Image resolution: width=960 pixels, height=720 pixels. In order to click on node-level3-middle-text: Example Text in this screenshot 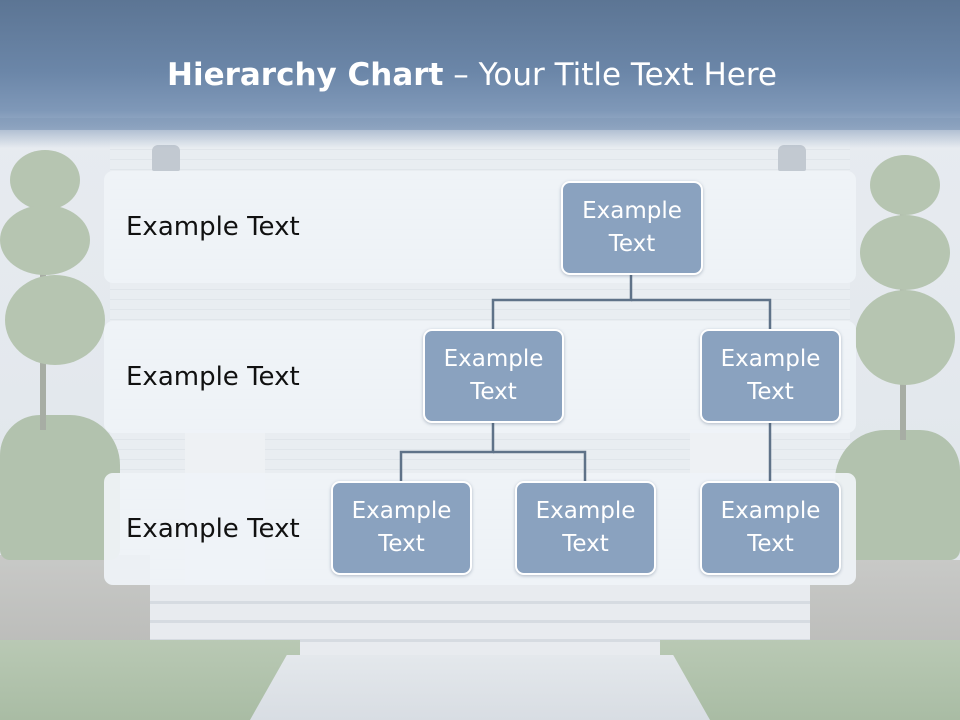, I will do `click(585, 527)`.